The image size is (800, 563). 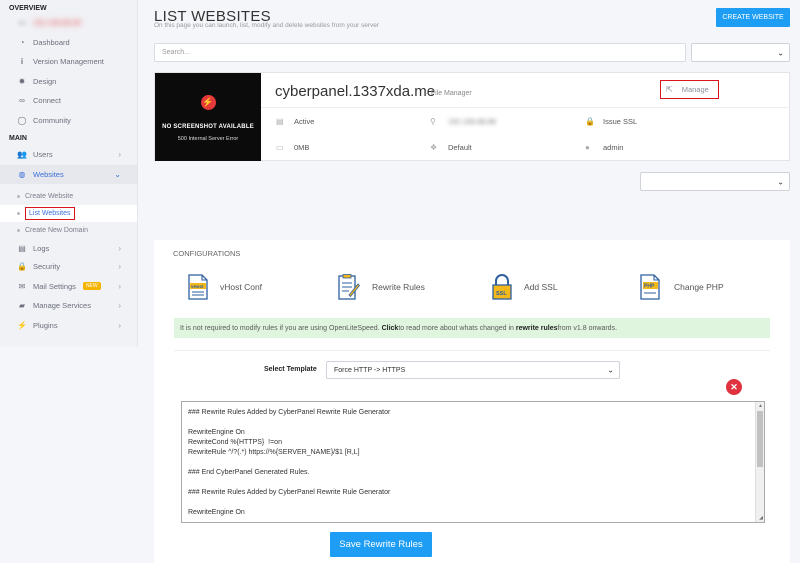 I want to click on sidebar-item-design: ✹ Design, so click(x=68, y=82).